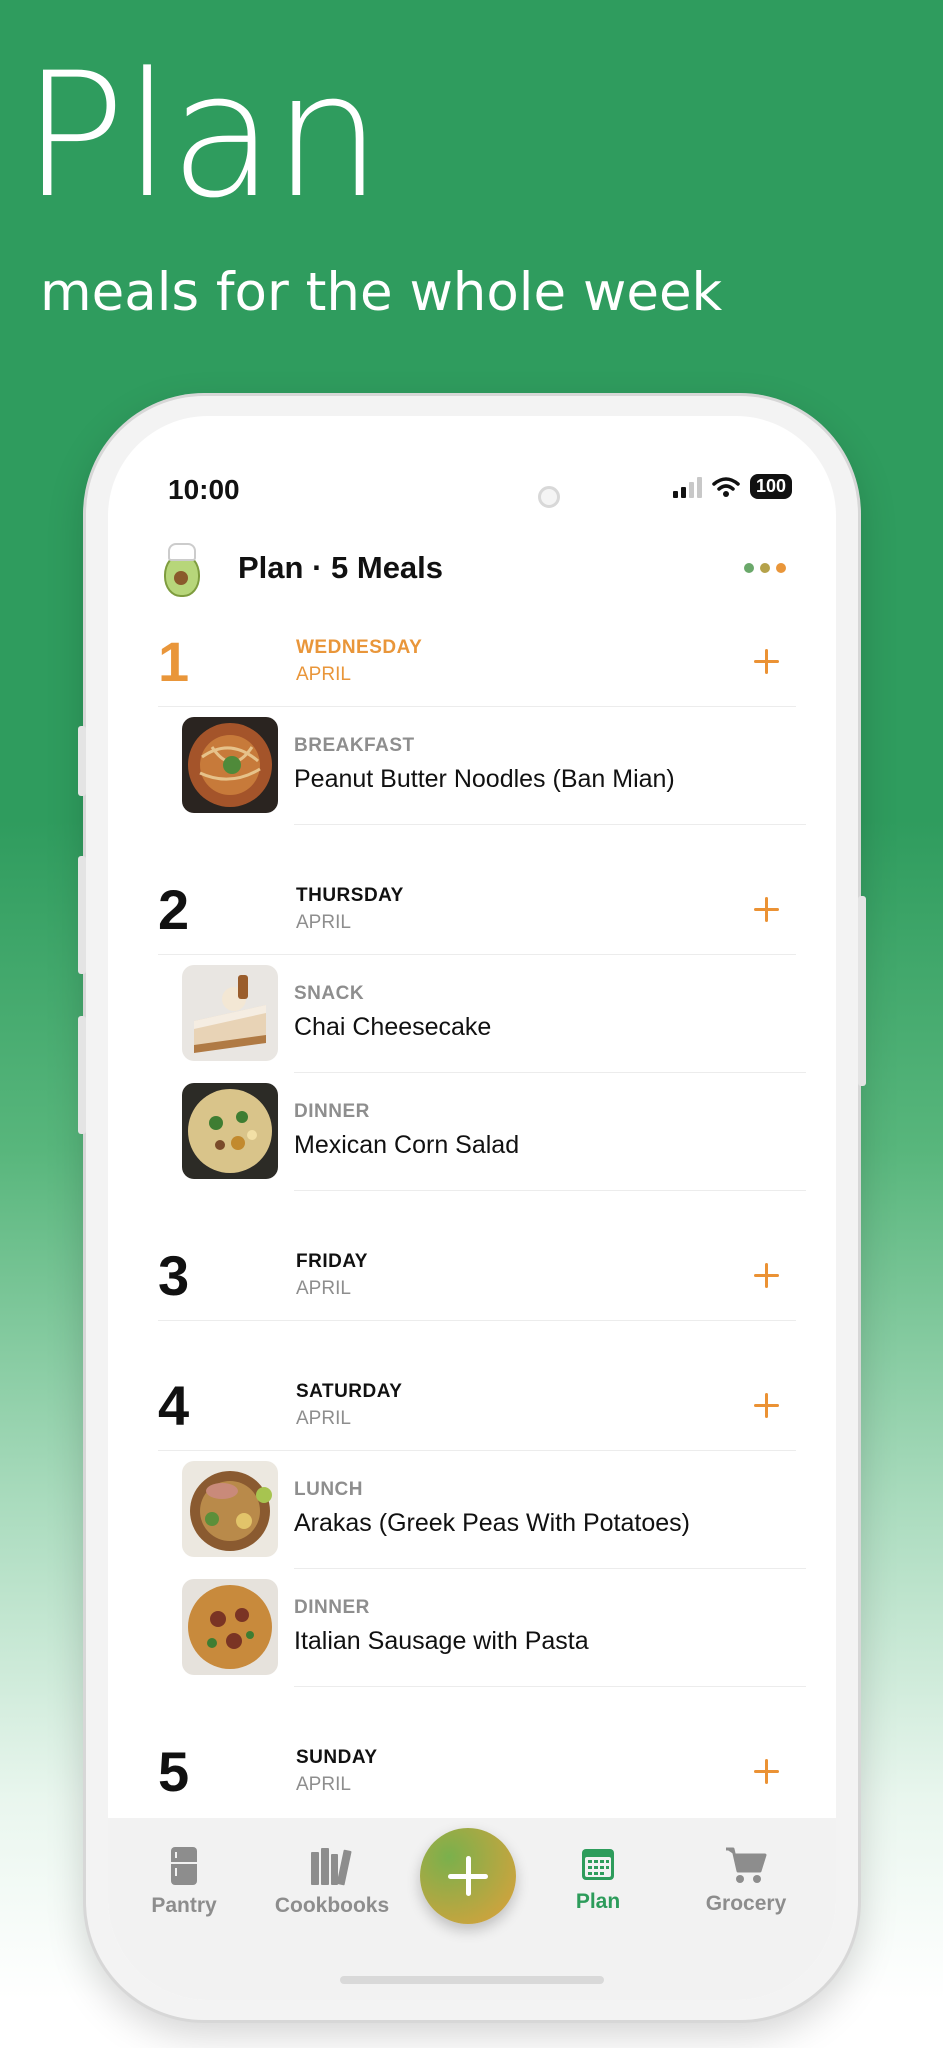  I want to click on day-weekday: THURSDAY, so click(350, 895).